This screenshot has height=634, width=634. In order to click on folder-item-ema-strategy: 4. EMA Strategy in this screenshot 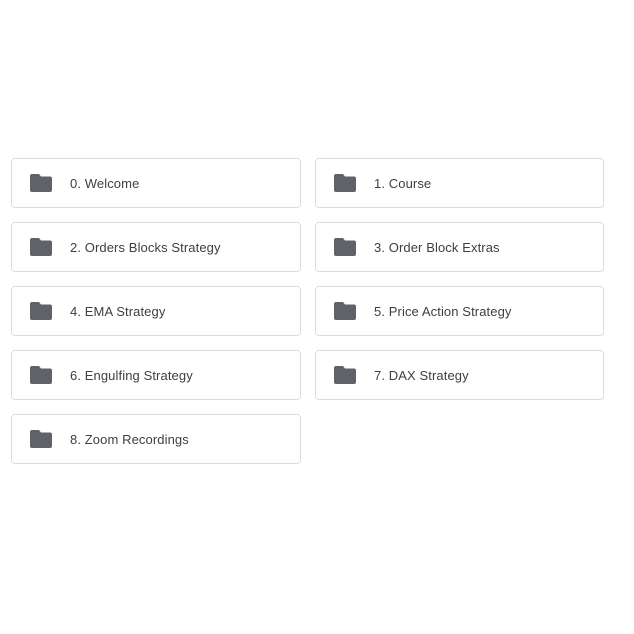, I will do `click(156, 311)`.